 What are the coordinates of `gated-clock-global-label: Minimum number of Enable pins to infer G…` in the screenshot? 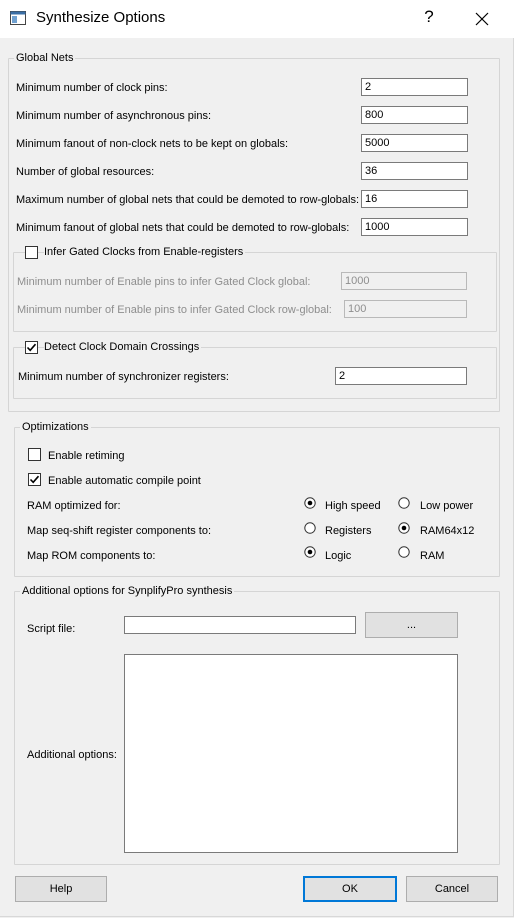 It's located at (164, 282).